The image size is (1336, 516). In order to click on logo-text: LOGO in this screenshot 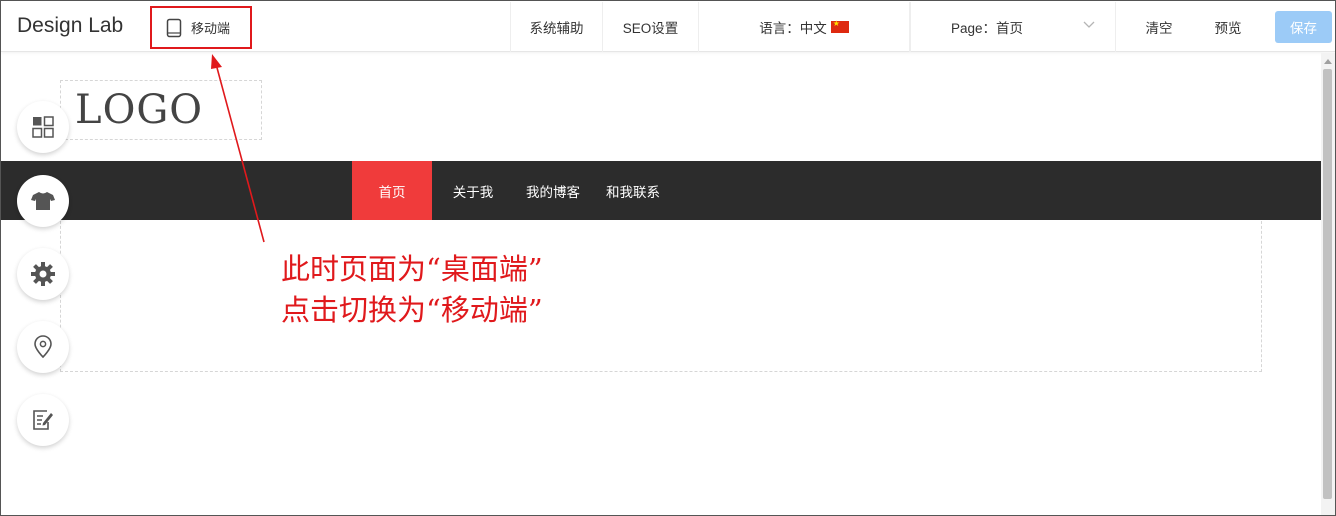, I will do `click(139, 110)`.